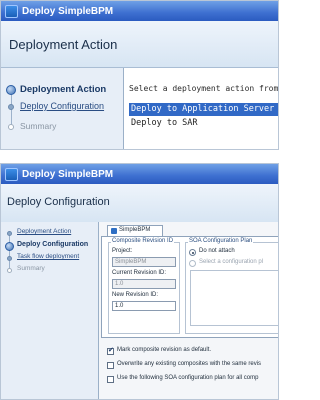 The height and width of the screenshot is (400, 320). What do you see at coordinates (110, 379) in the screenshot?
I see `use-soa-plan-checkbox` at bounding box center [110, 379].